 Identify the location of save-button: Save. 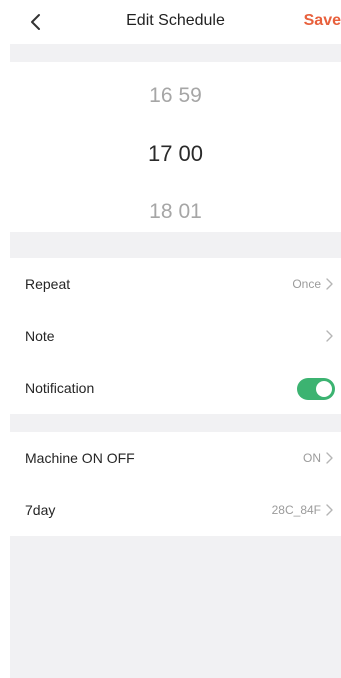
(322, 21).